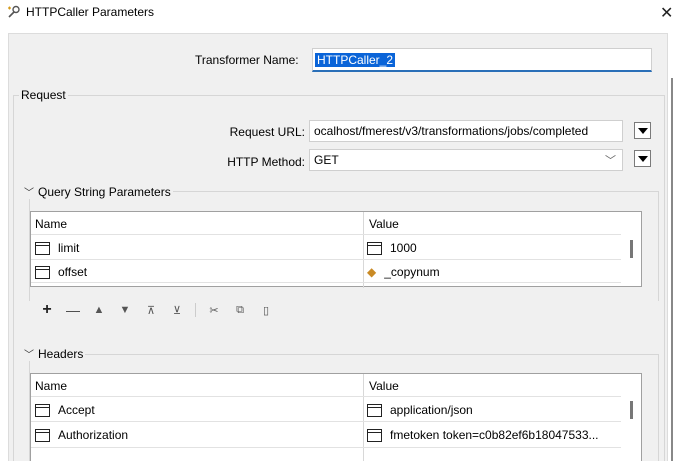 Image resolution: width=685 pixels, height=461 pixels. I want to click on http-method-options-button, so click(642, 158).